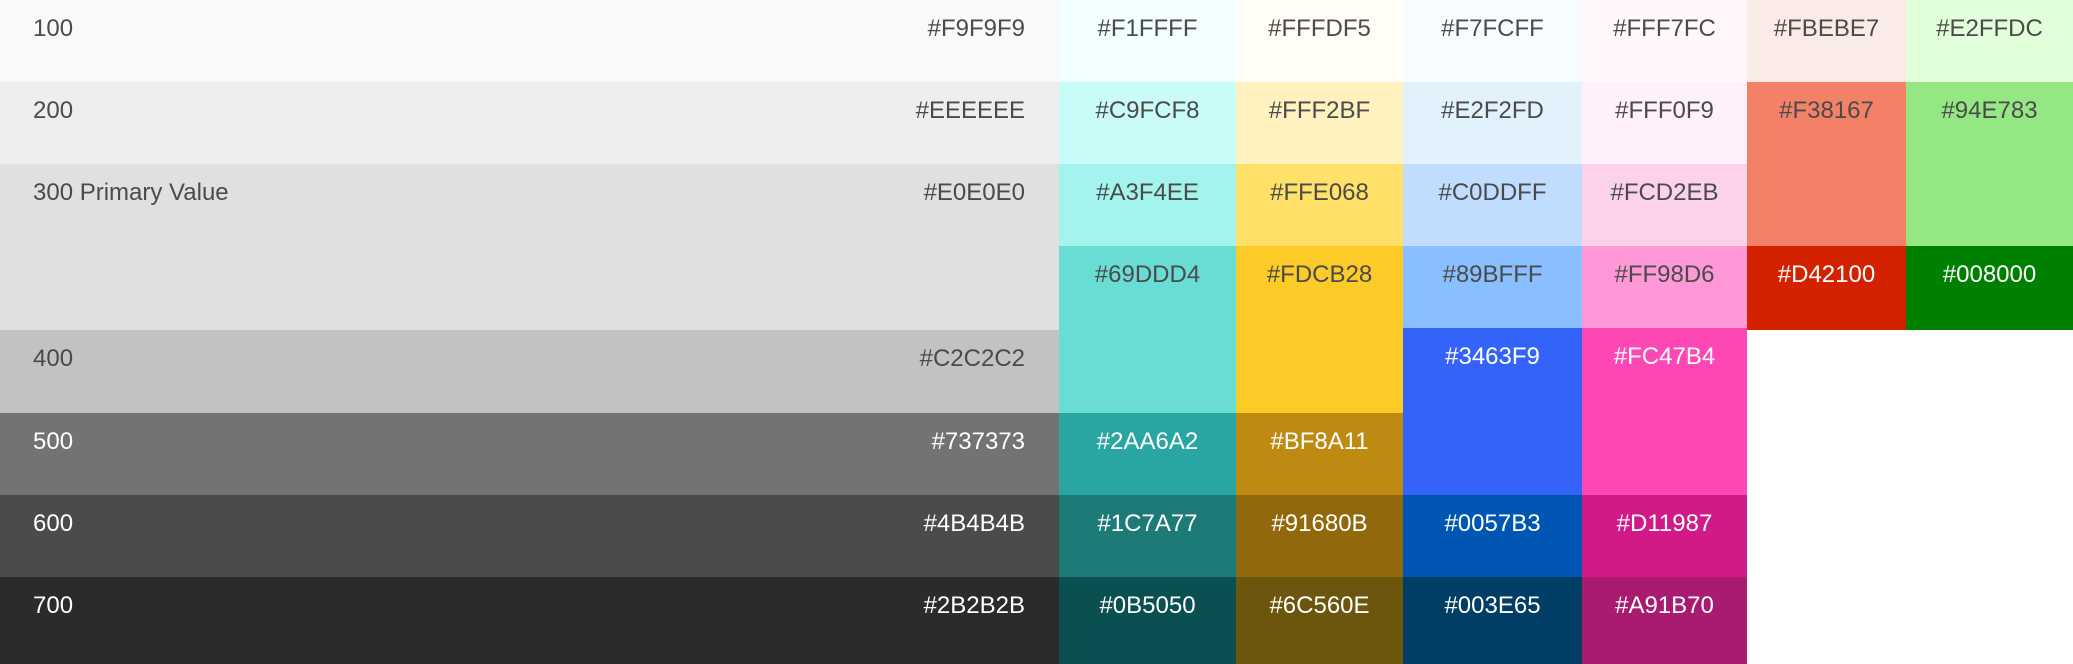 The height and width of the screenshot is (664, 2073). Describe the element at coordinates (970, 110) in the screenshot. I see `hex-value: #EEEEEE` at that location.